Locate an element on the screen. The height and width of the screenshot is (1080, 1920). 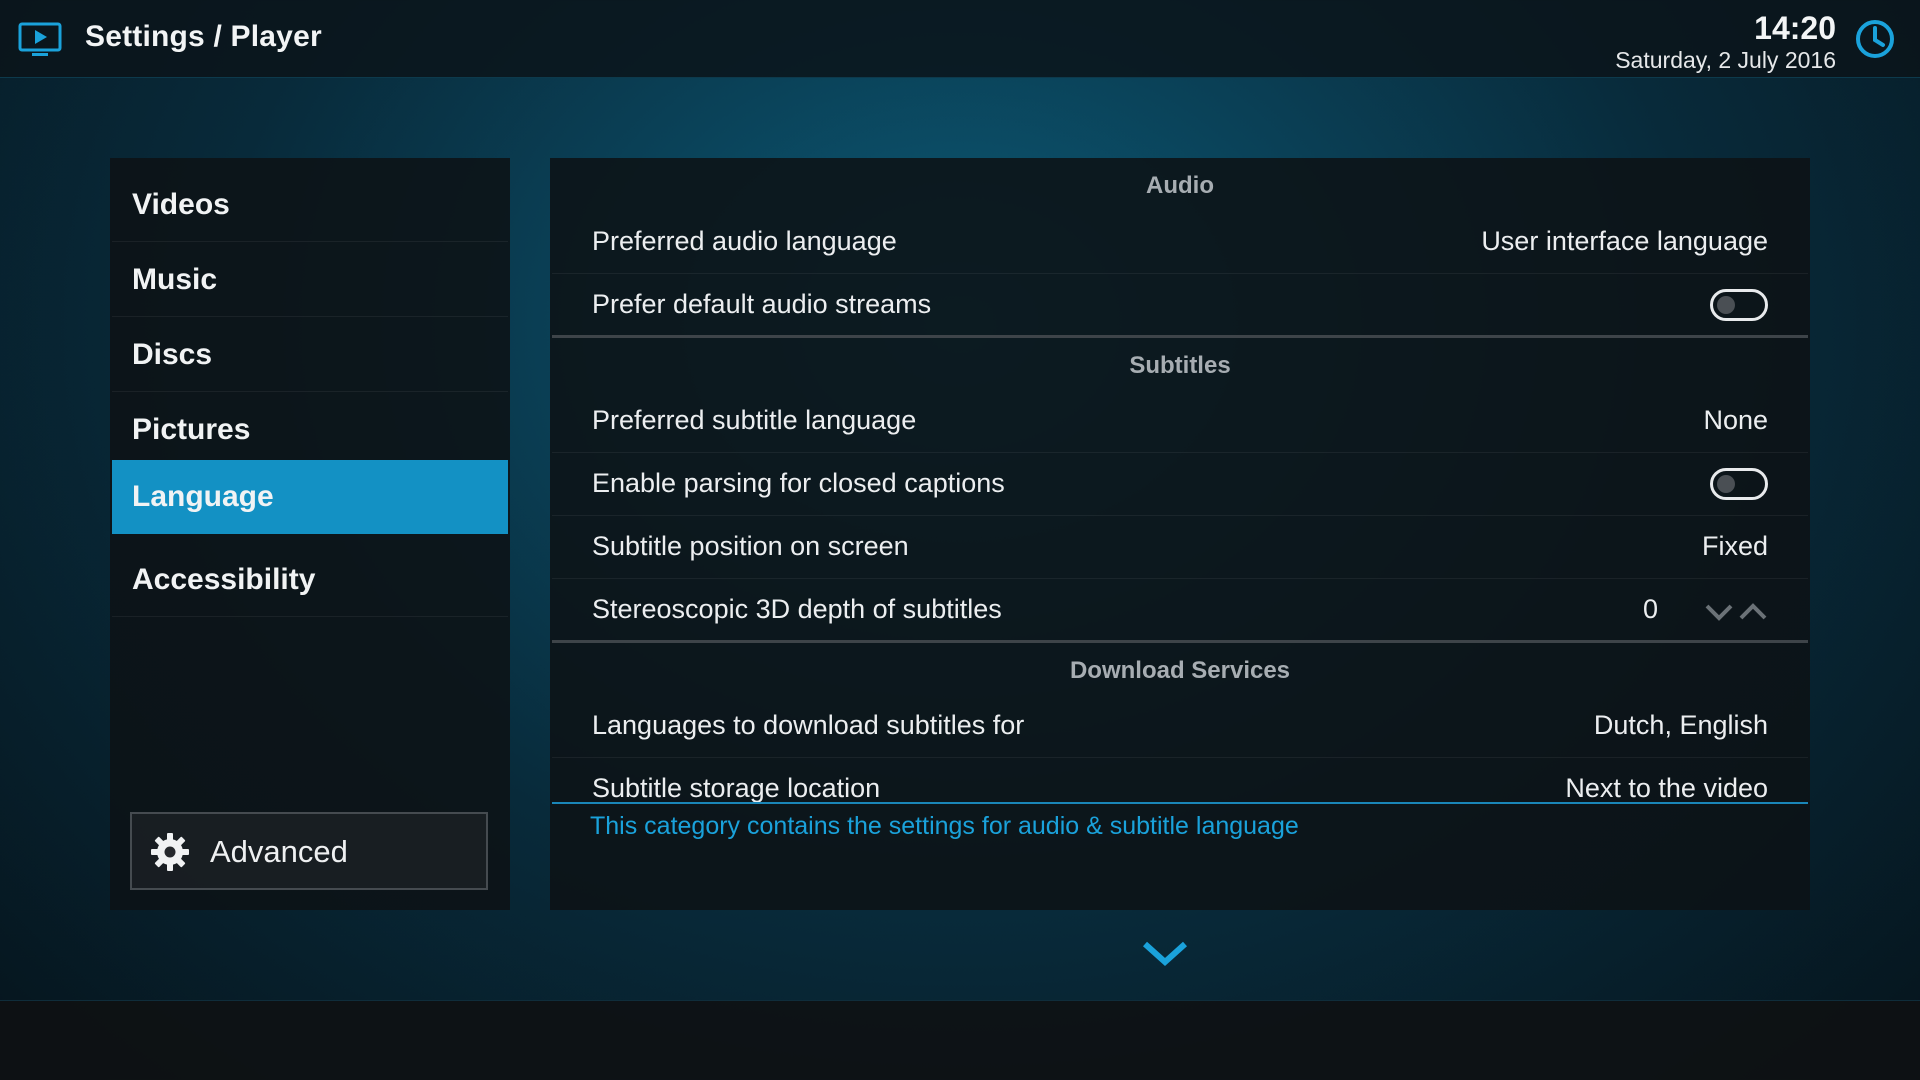
setting-value: None is located at coordinates (1735, 420).